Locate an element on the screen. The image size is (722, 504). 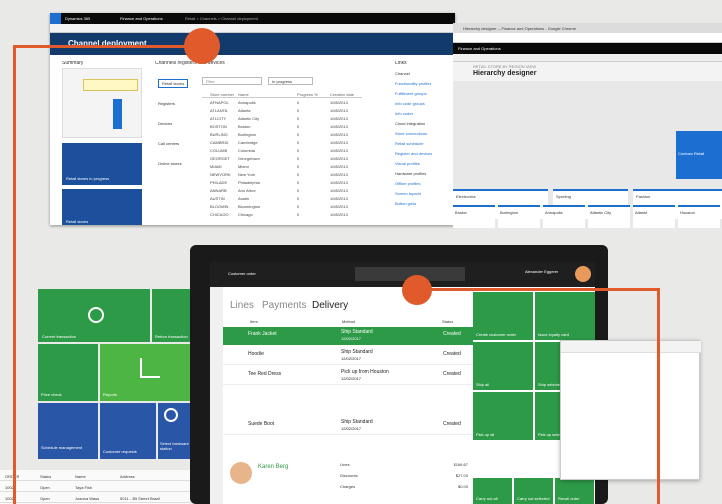
tile-schedule-management: Schedule management is located at coordinates (68, 431).